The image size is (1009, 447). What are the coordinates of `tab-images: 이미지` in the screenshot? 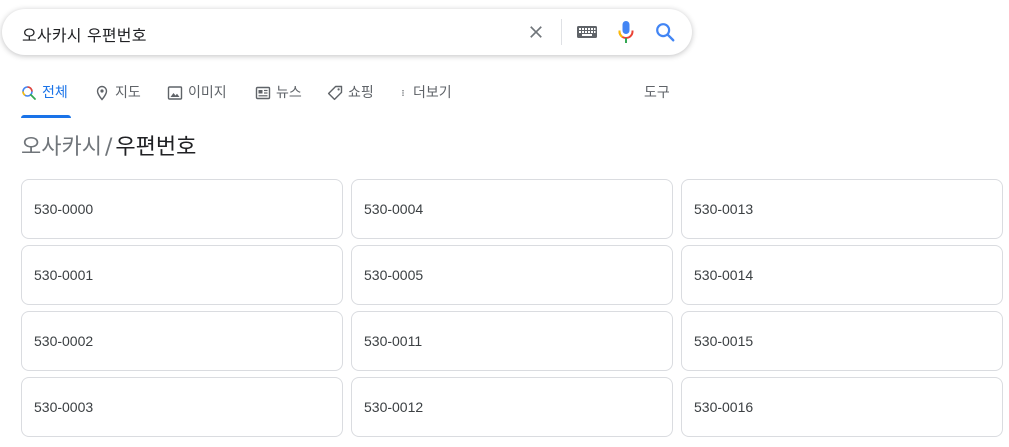 It's located at (197, 101).